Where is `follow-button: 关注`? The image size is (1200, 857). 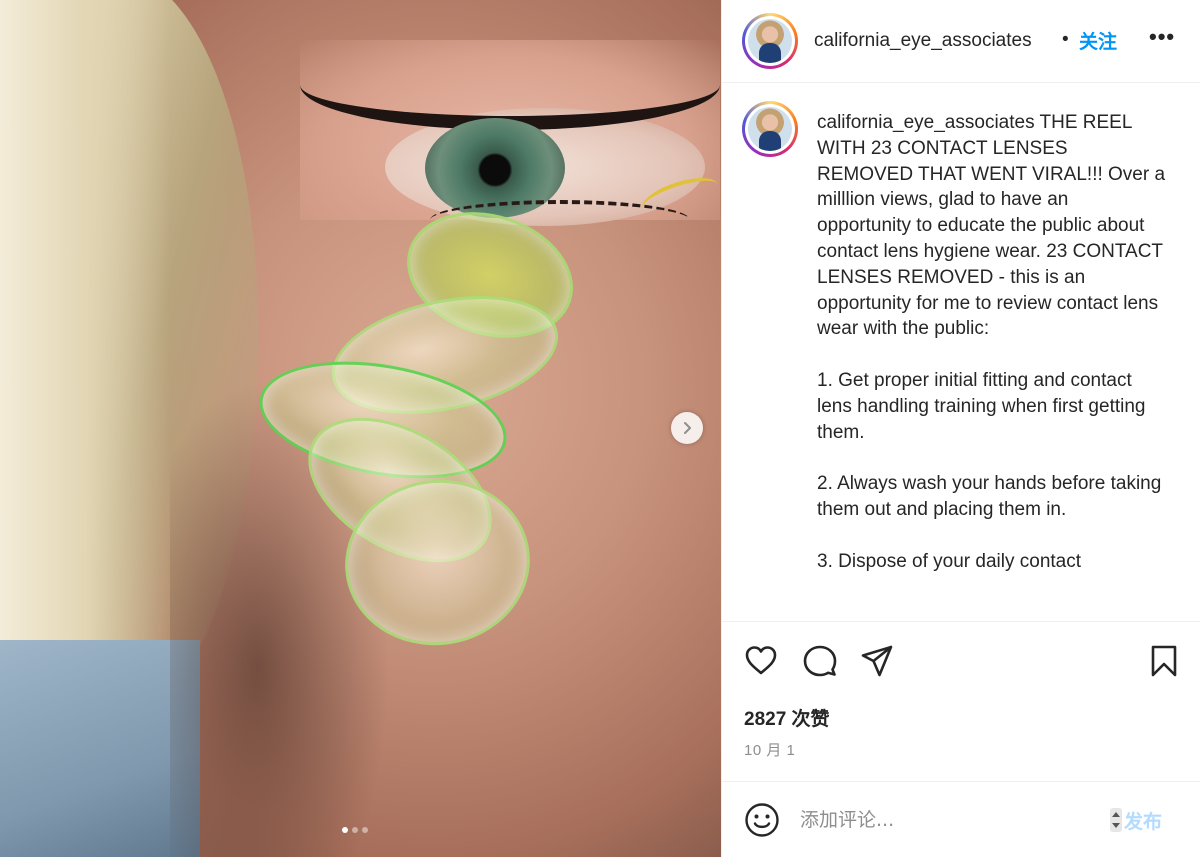 follow-button: 关注 is located at coordinates (1098, 40).